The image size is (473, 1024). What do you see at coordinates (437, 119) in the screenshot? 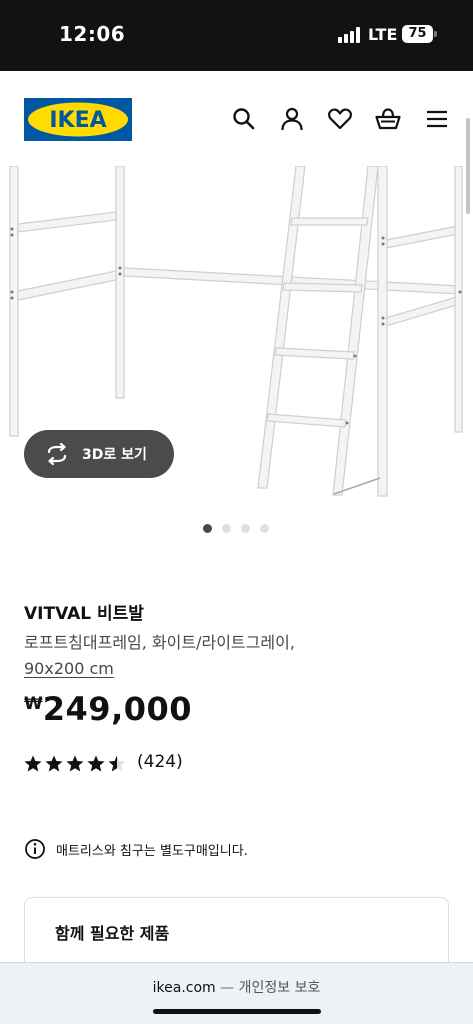
I see `menu-icon` at bounding box center [437, 119].